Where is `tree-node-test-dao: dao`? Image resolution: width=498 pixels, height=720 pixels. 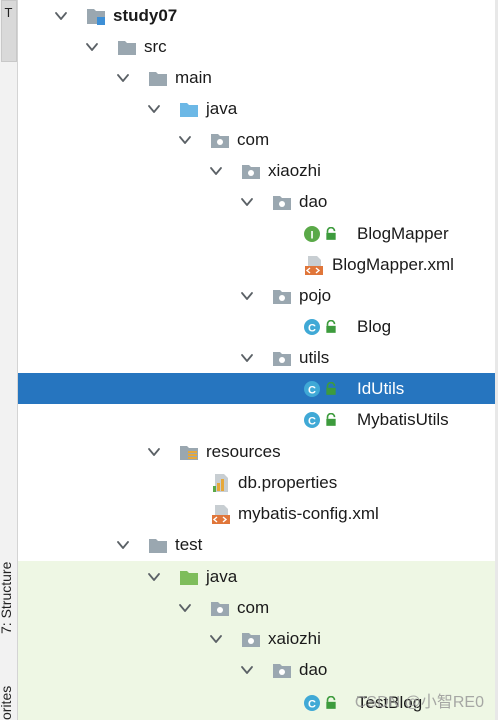
tree-node-test-dao: dao is located at coordinates (256, 669).